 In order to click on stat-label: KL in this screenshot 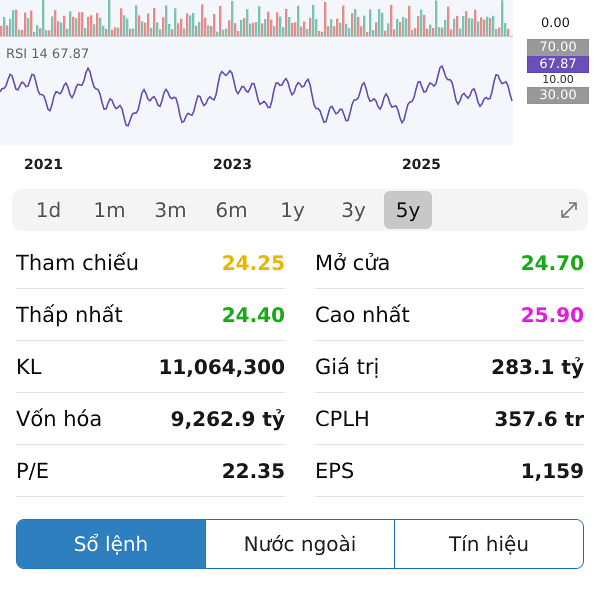, I will do `click(29, 366)`.